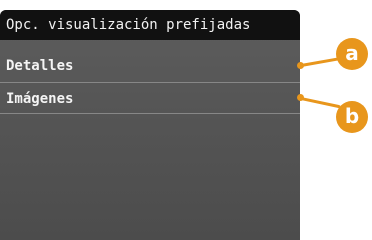  What do you see at coordinates (150, 98) in the screenshot?
I see `list-item-imagenes: Imágenes` at bounding box center [150, 98].